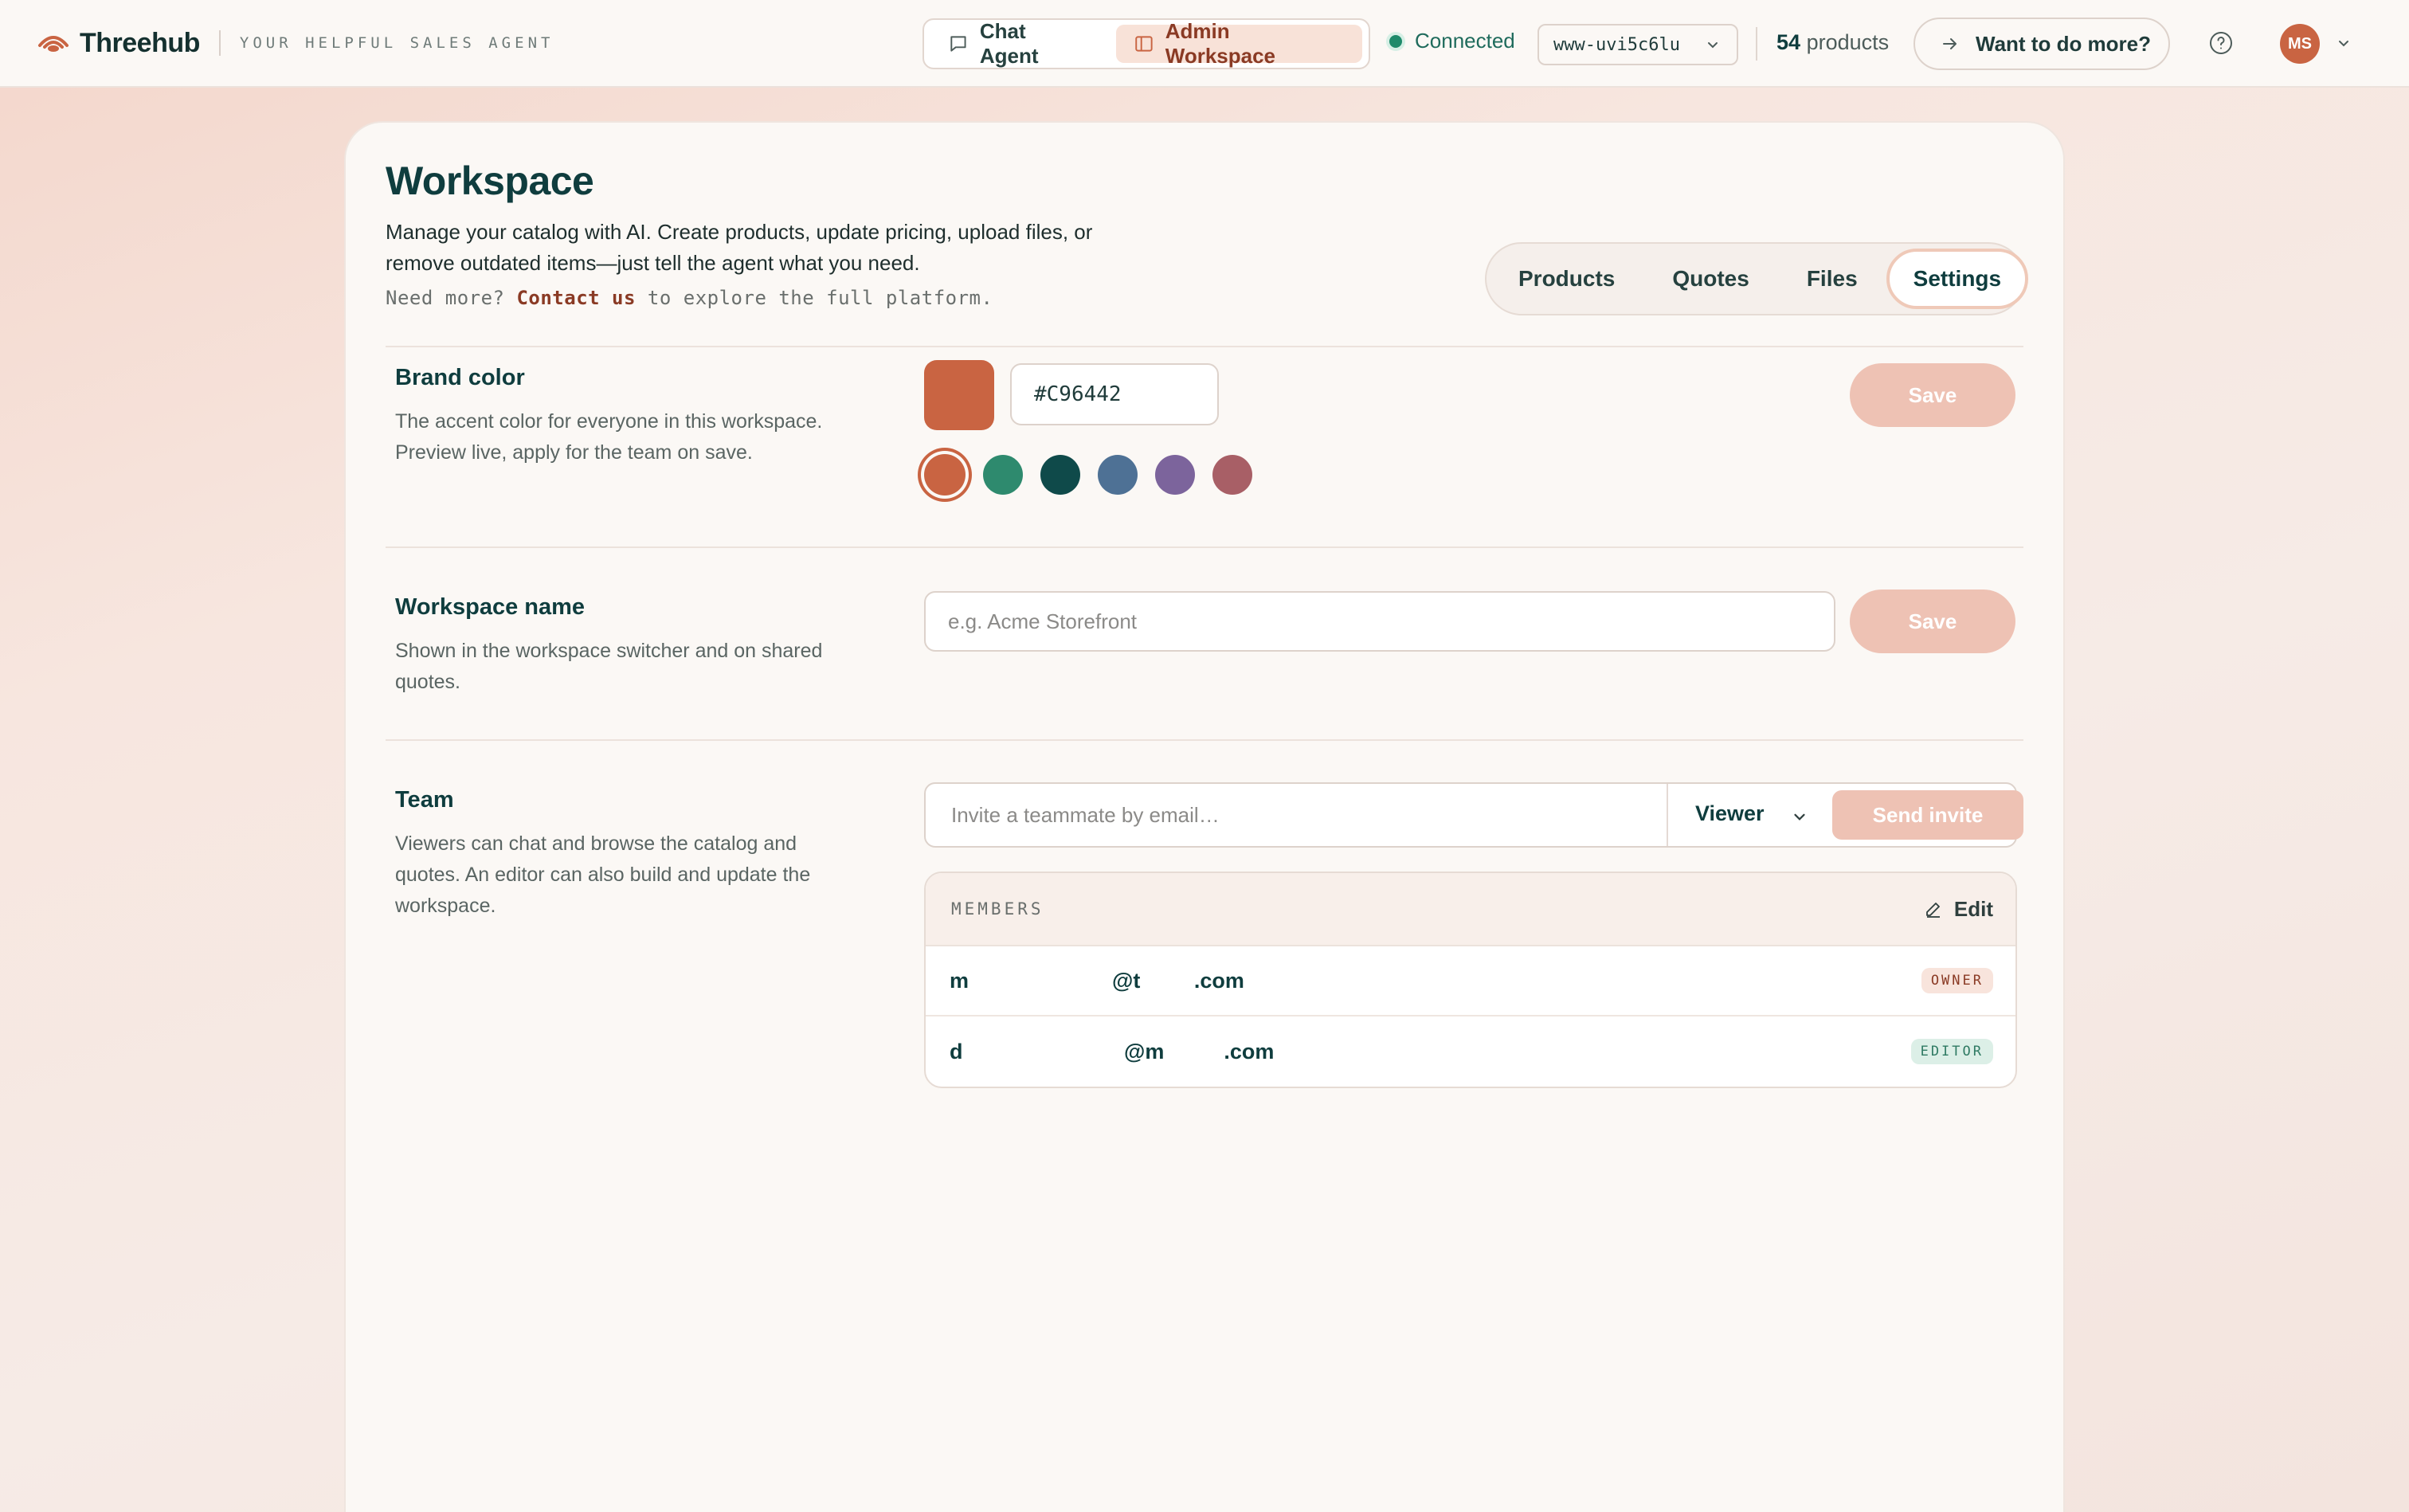 This screenshot has width=2409, height=1512. What do you see at coordinates (1756, 44) in the screenshot?
I see `header-divider` at bounding box center [1756, 44].